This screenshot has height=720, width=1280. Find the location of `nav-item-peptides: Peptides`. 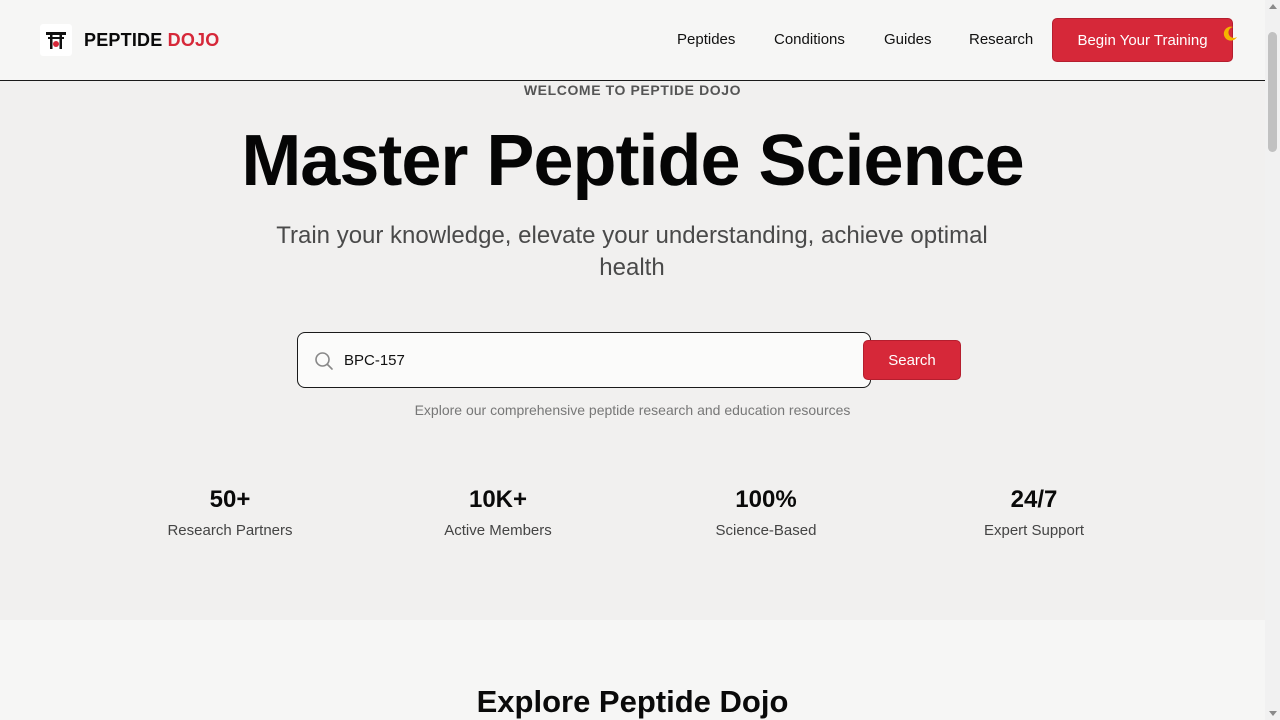

nav-item-peptides: Peptides is located at coordinates (706, 39).